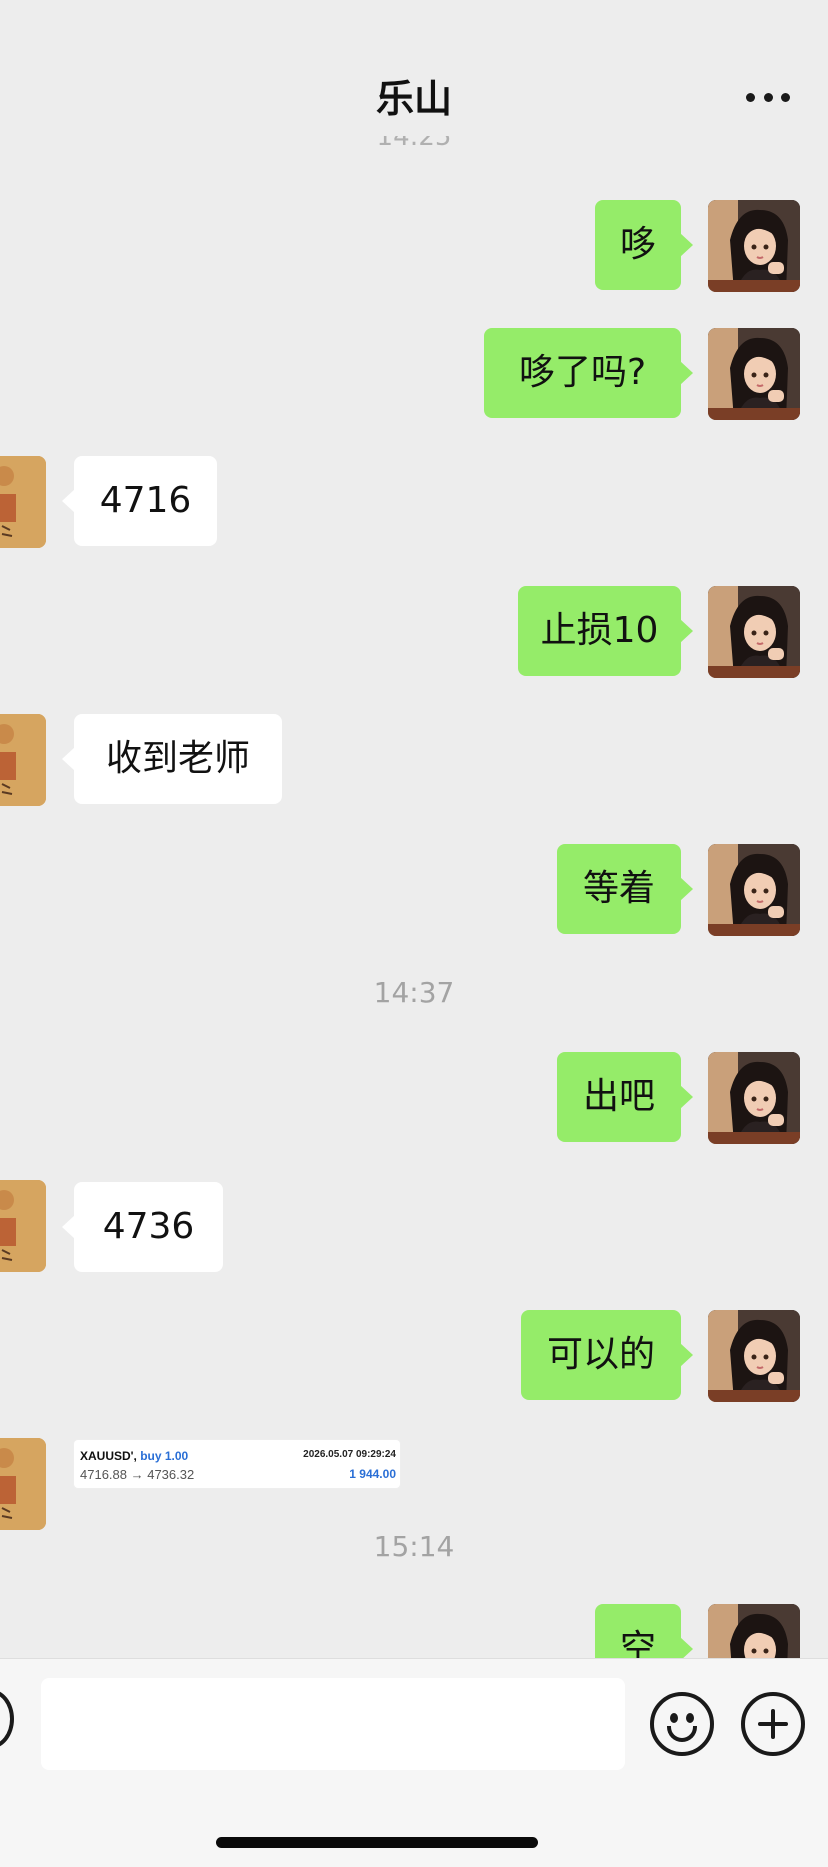 The image size is (828, 1867). What do you see at coordinates (773, 1724) in the screenshot?
I see `plus-icon` at bounding box center [773, 1724].